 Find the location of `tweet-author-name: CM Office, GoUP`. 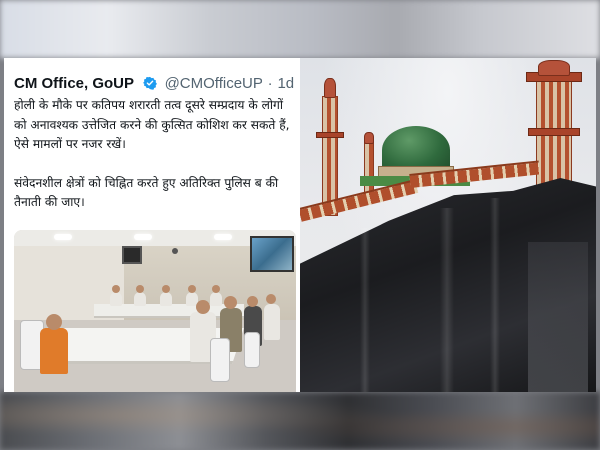

tweet-author-name: CM Office, GoUP is located at coordinates (74, 83).